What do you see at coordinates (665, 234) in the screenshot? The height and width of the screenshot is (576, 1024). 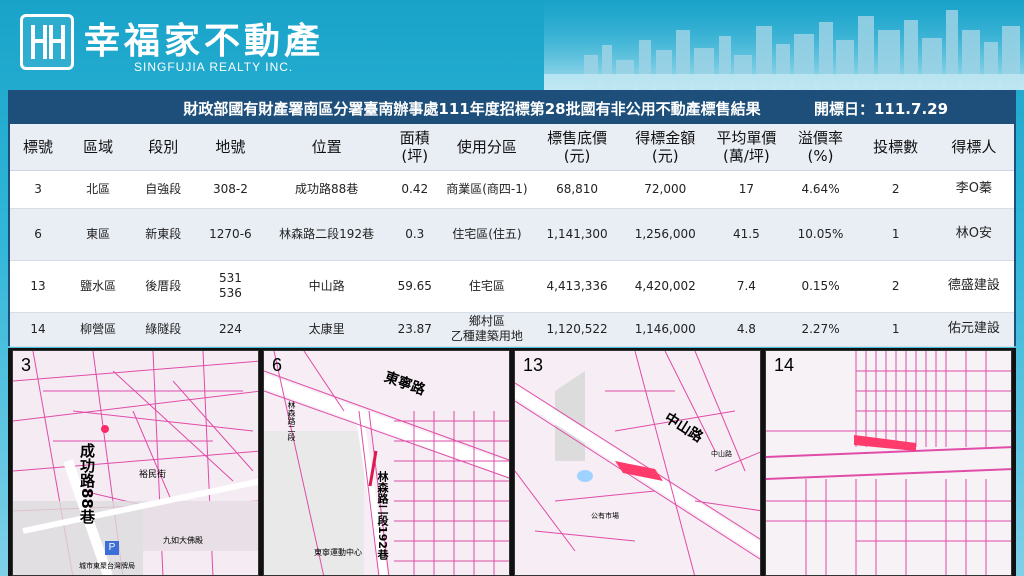 I see `table-cell: 1,256,000` at bounding box center [665, 234].